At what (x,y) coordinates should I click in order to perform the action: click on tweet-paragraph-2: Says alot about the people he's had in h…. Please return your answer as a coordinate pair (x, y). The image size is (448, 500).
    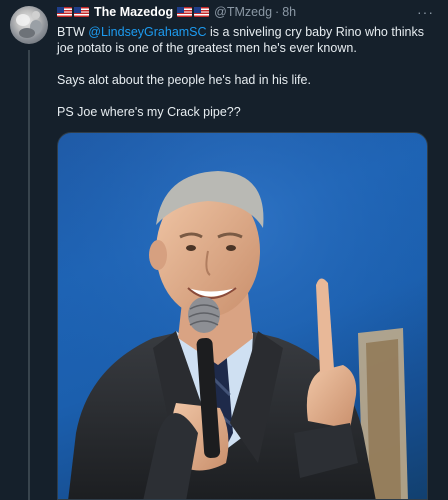
    Looking at the image, I should click on (184, 80).